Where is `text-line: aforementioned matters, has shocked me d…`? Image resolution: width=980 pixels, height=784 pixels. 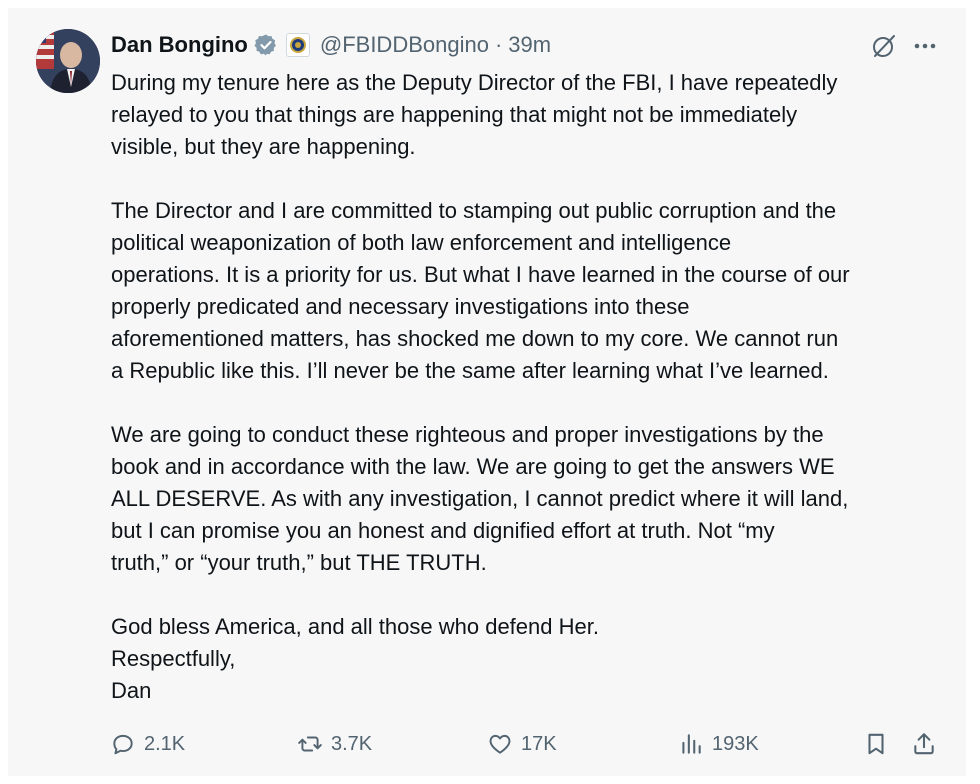 text-line: aforementioned matters, has shocked me d… is located at coordinates (475, 338).